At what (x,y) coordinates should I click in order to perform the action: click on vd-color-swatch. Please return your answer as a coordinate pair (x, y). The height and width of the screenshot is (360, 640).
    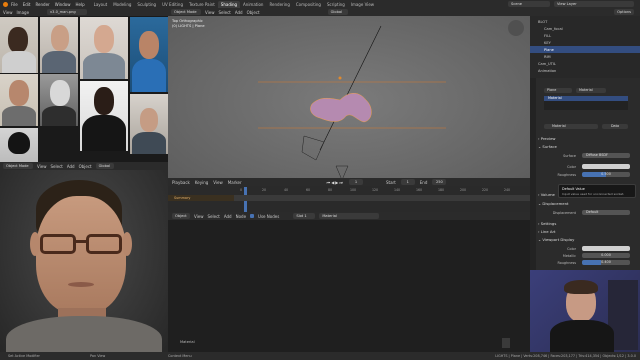
    Looking at the image, I should click on (606, 248).